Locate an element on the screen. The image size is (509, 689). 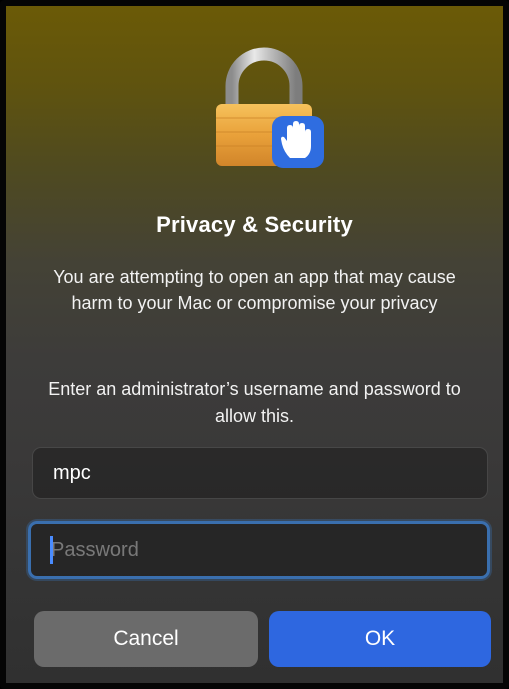
password-field is located at coordinates (259, 550).